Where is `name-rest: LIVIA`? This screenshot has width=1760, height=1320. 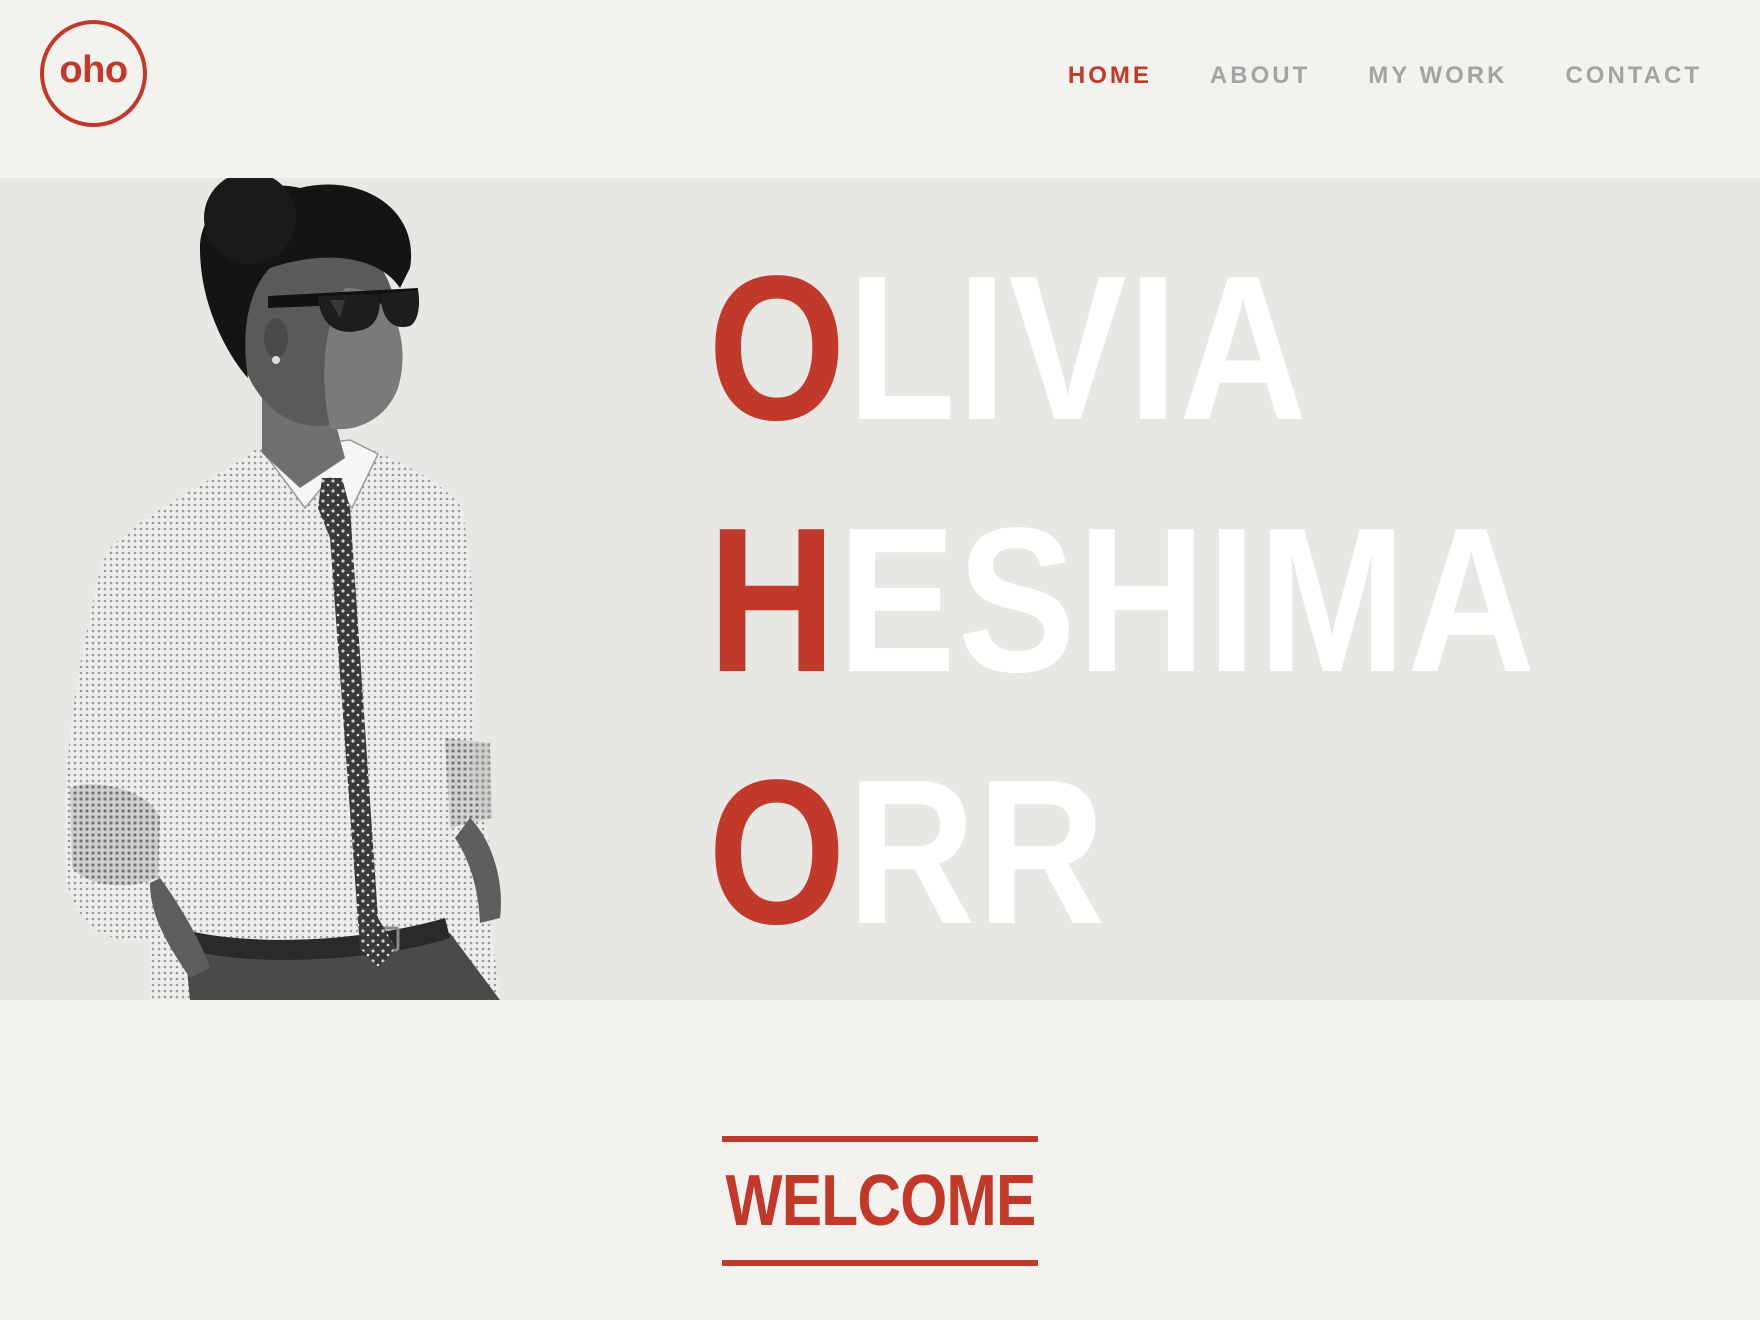
name-rest: LIVIA is located at coordinates (1078, 348).